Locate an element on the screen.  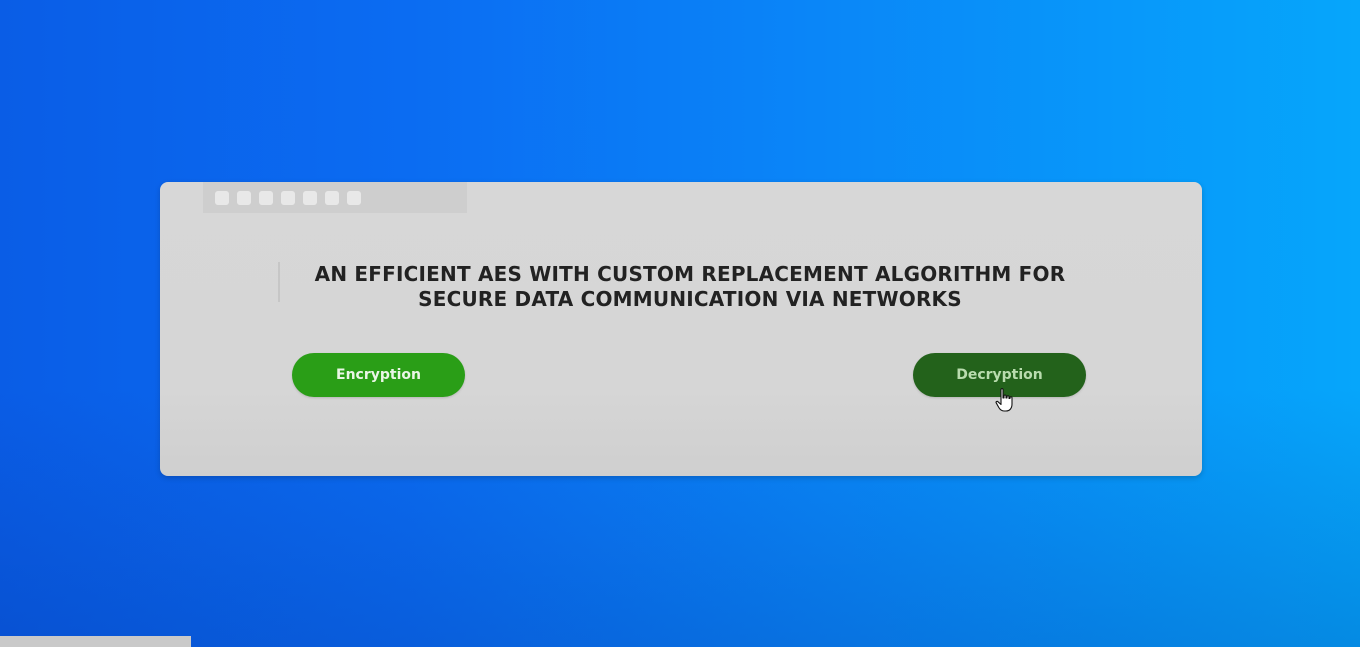
taskbar-sliver is located at coordinates (95, 641).